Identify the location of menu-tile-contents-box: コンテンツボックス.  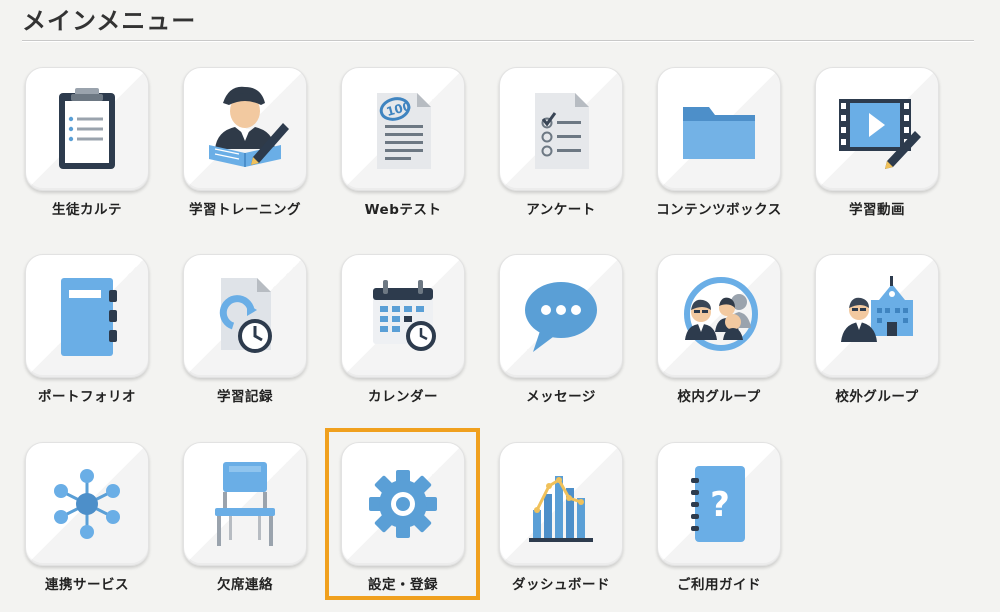
(734, 152).